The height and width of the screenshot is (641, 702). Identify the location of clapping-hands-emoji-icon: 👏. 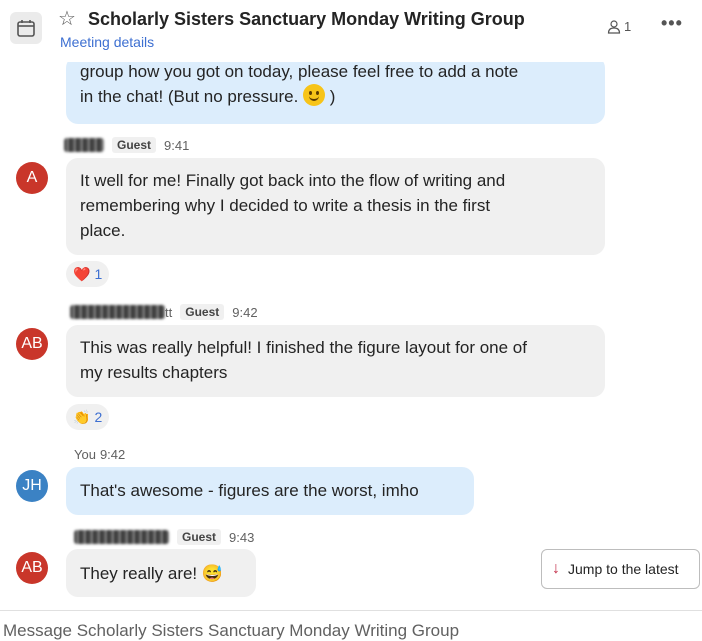
(82, 416).